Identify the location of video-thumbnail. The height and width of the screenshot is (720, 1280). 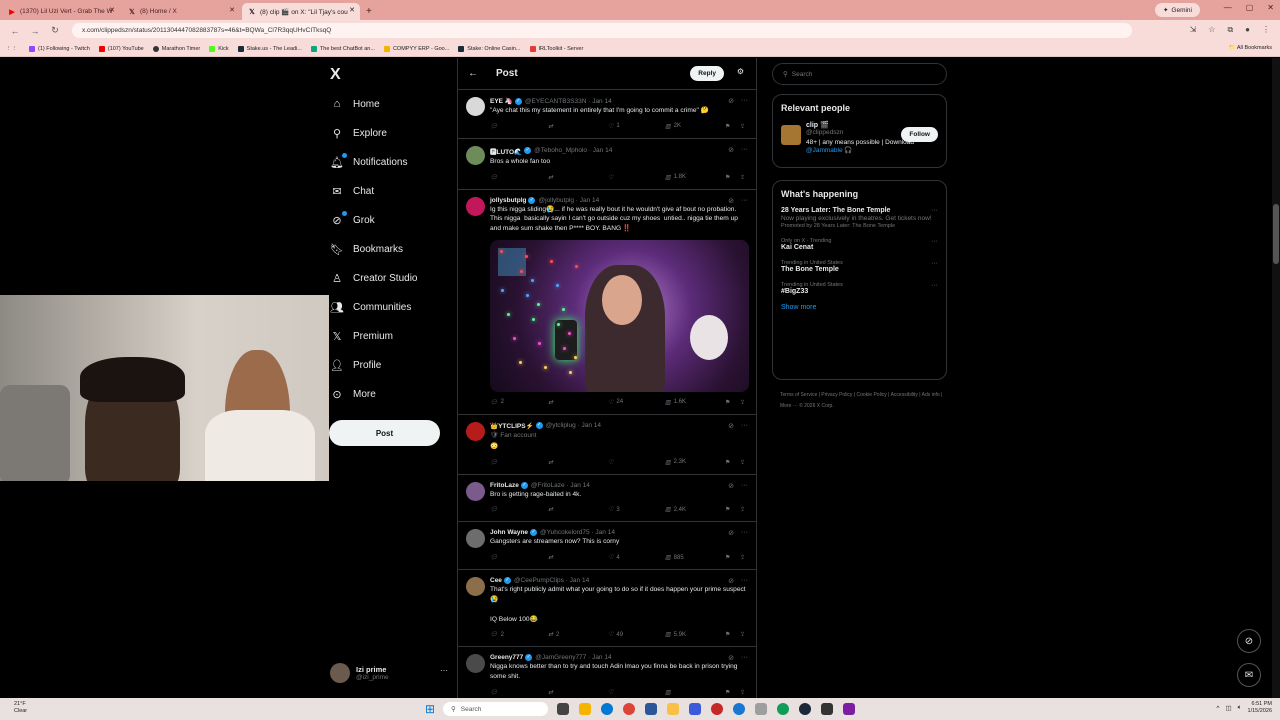
(619, 315).